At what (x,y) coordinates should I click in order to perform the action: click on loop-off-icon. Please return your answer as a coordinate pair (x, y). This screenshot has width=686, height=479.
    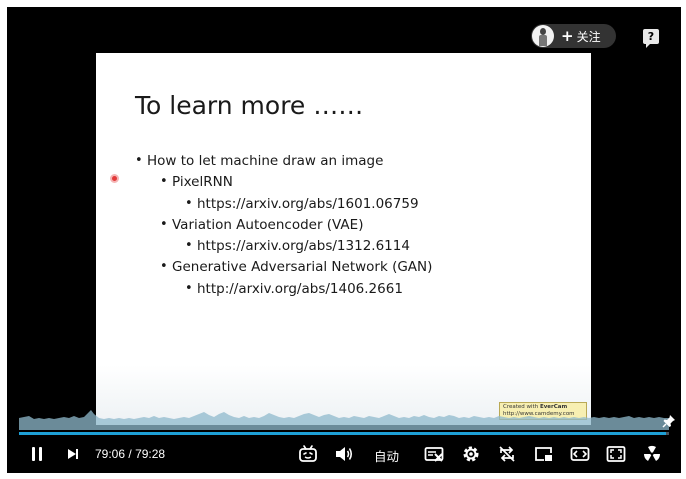
    Looking at the image, I should click on (507, 454).